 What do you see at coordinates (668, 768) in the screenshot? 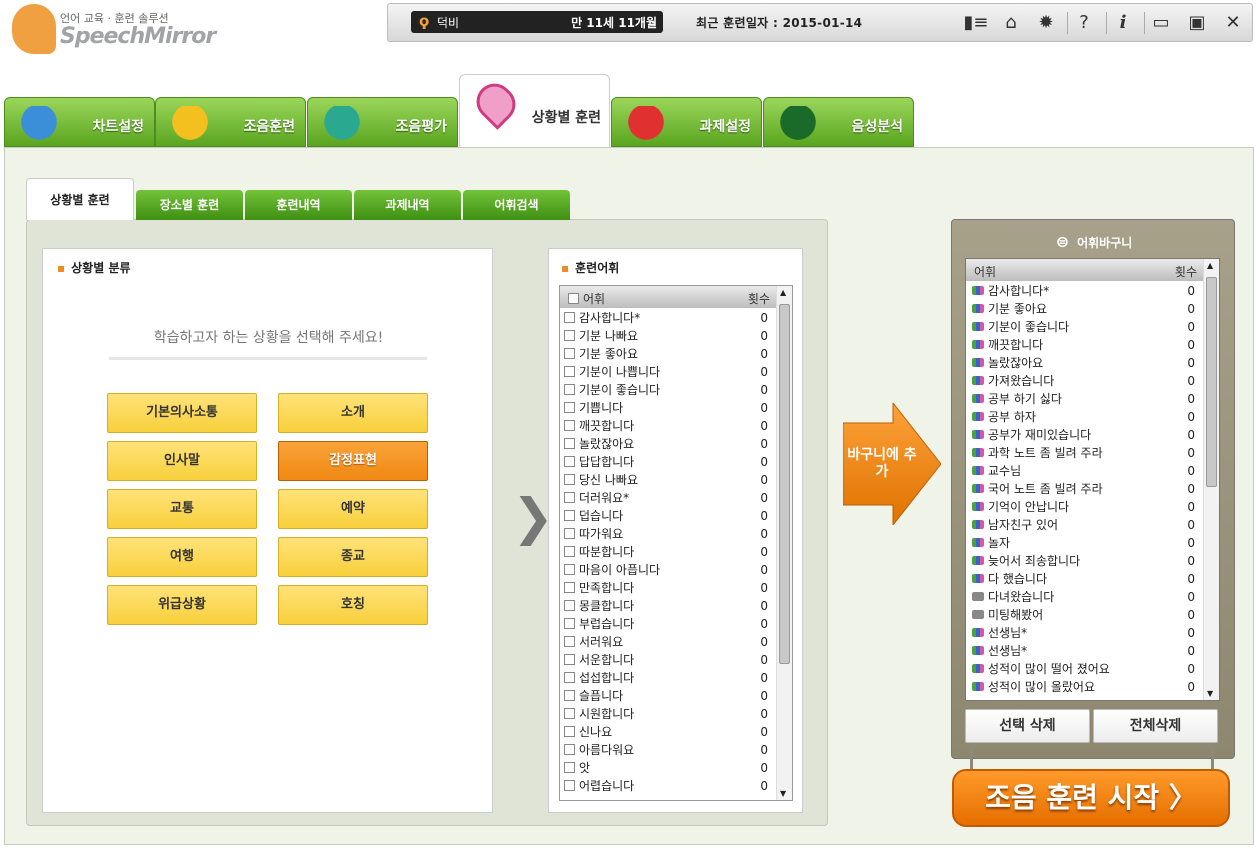
I see `vocab-row: 앗0` at bounding box center [668, 768].